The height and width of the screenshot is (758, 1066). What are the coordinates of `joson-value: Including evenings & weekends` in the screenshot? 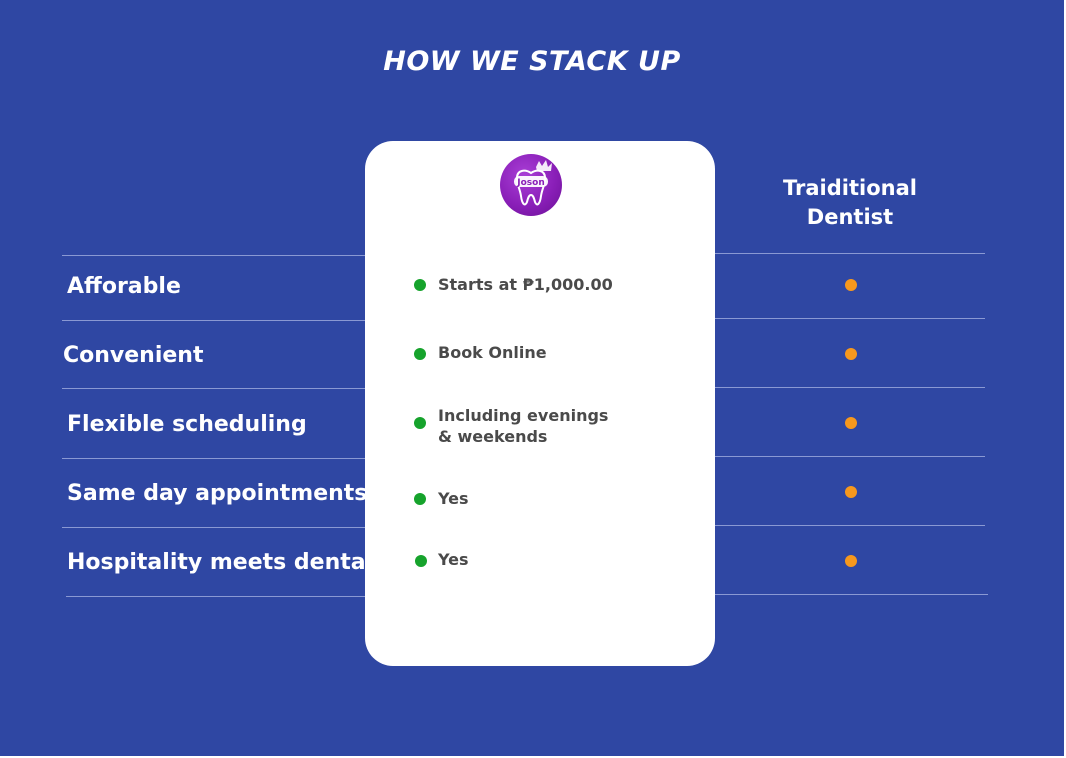 It's located at (523, 426).